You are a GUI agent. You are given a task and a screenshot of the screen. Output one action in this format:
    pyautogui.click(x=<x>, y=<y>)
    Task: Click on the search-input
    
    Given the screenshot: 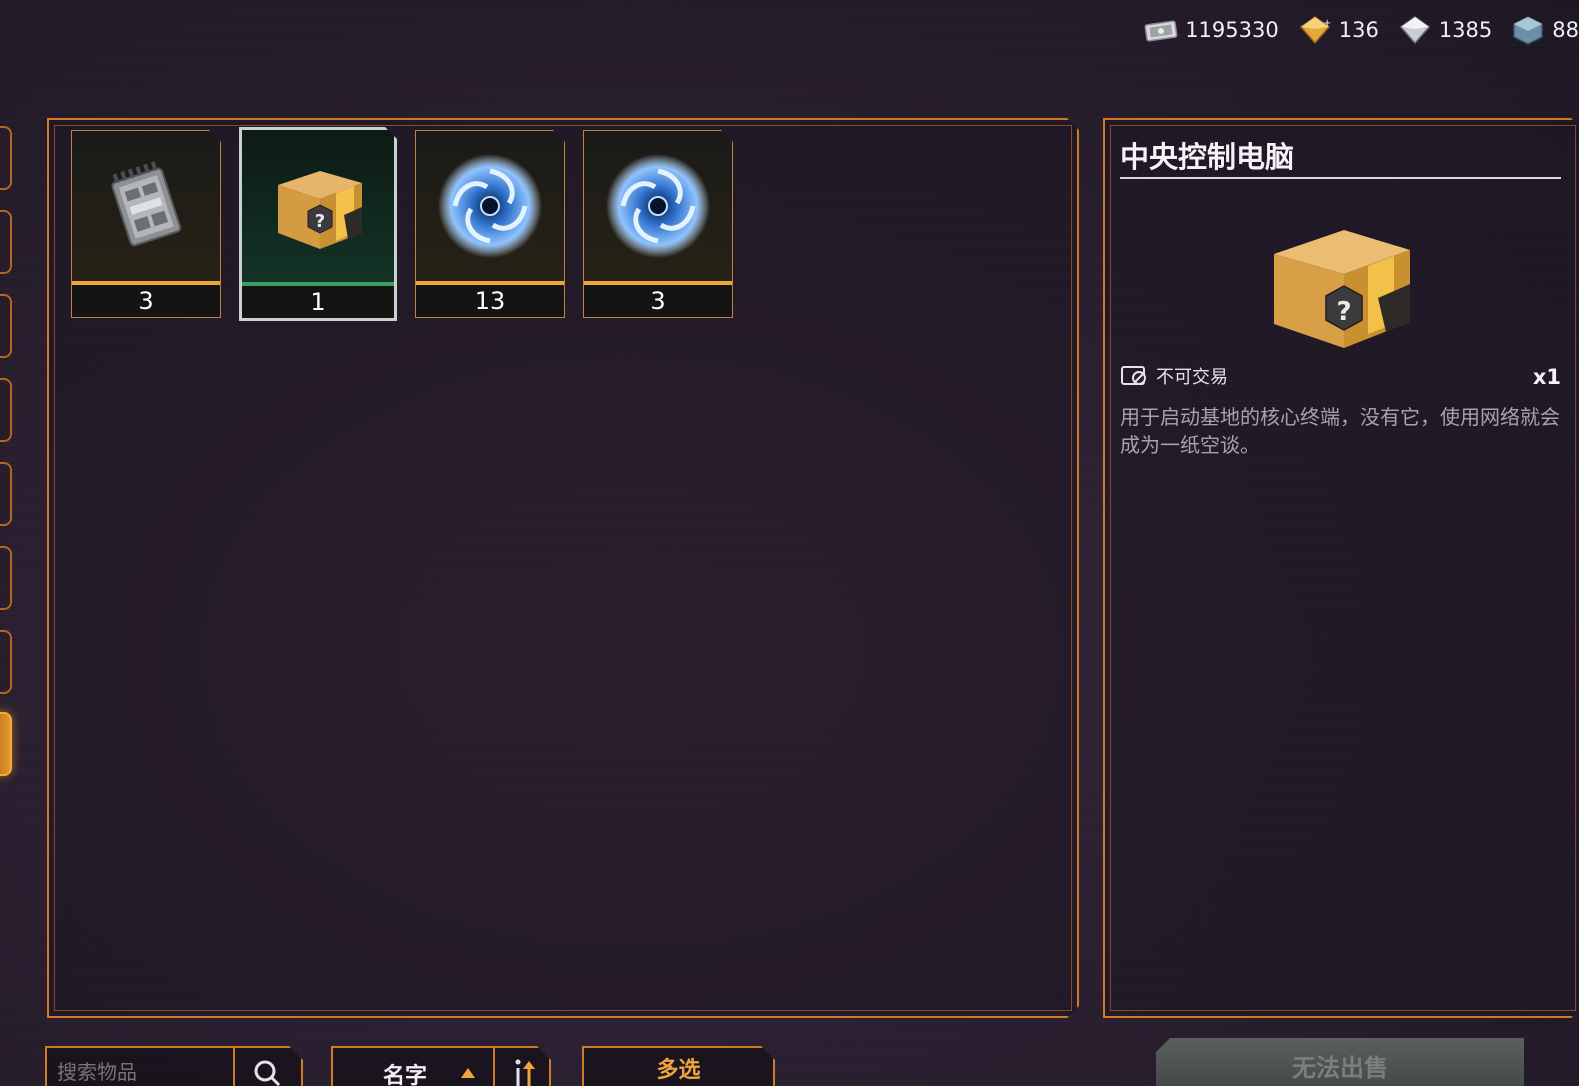 What is the action you would take?
    pyautogui.click(x=142, y=1072)
    